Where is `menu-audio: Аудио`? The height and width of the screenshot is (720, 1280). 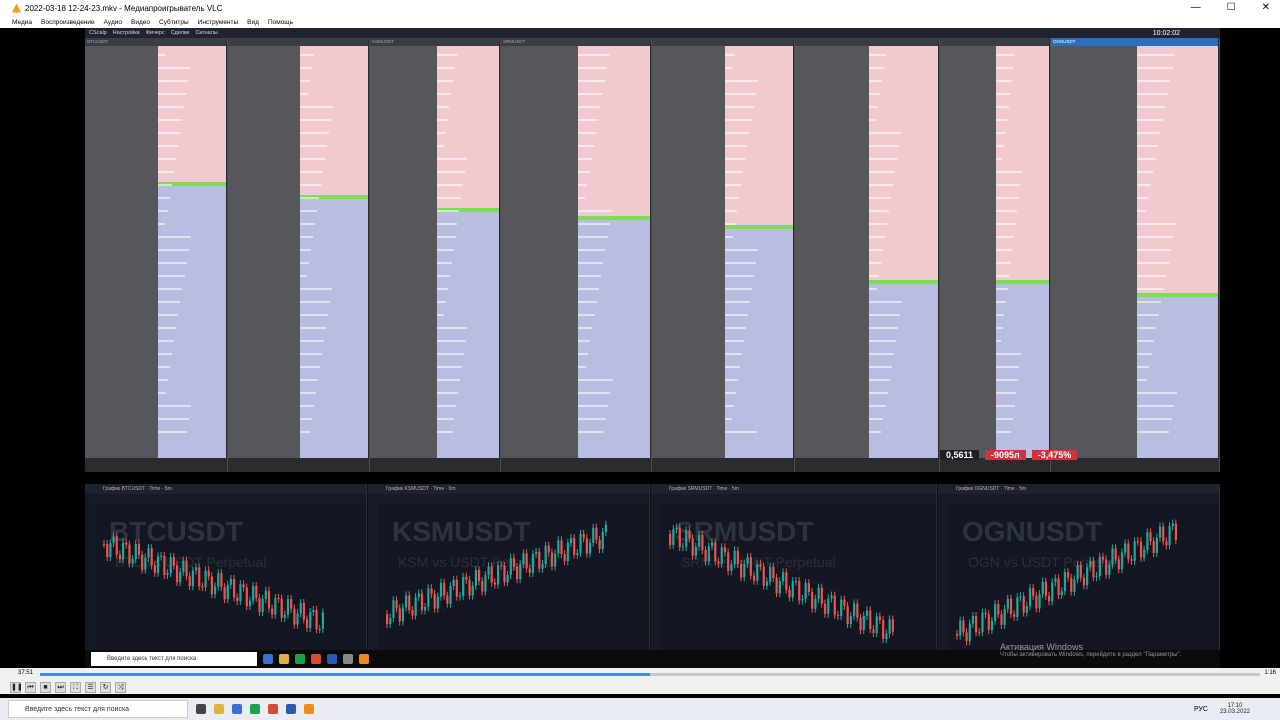
menu-audio: Аудио is located at coordinates (113, 22).